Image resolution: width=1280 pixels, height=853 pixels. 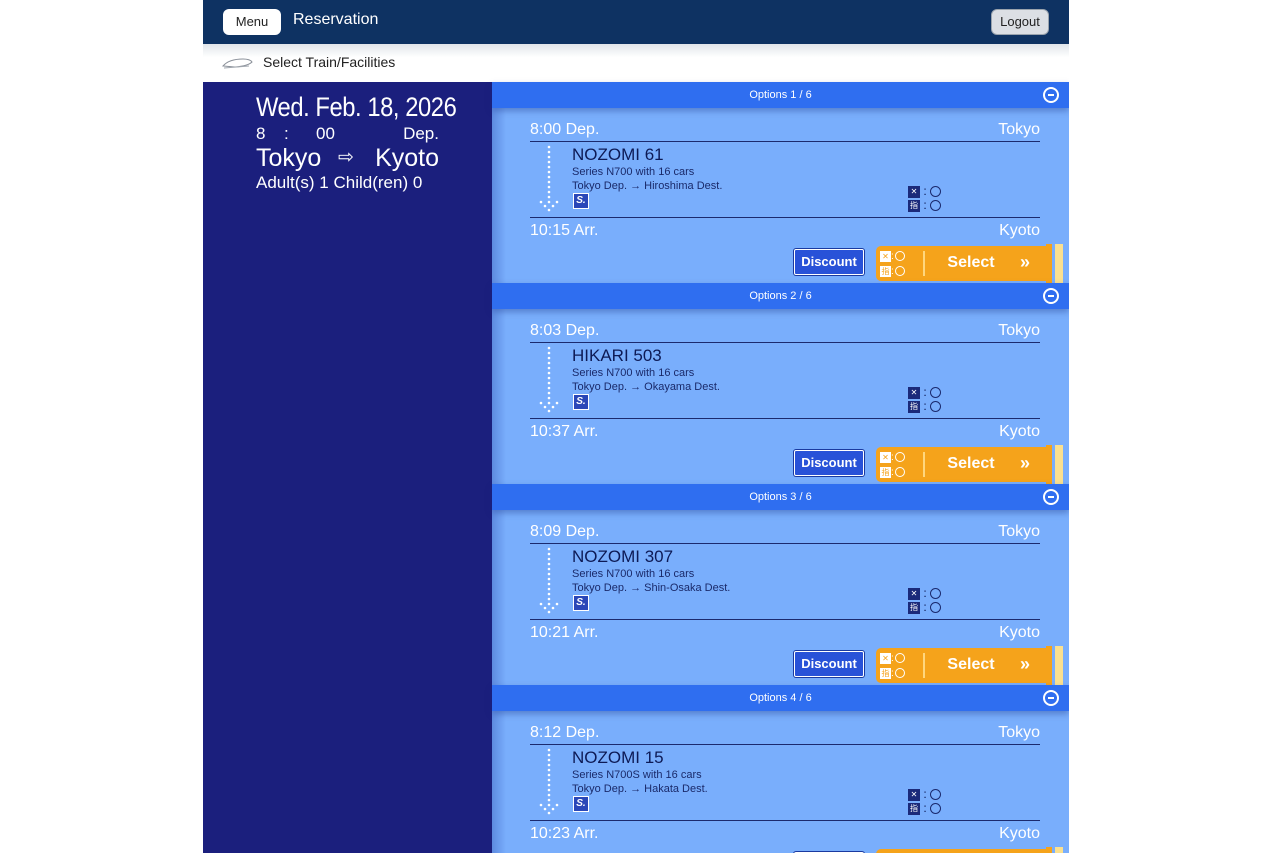 What do you see at coordinates (564, 431) in the screenshot?
I see `arrival-time: 10:37 Arr.` at bounding box center [564, 431].